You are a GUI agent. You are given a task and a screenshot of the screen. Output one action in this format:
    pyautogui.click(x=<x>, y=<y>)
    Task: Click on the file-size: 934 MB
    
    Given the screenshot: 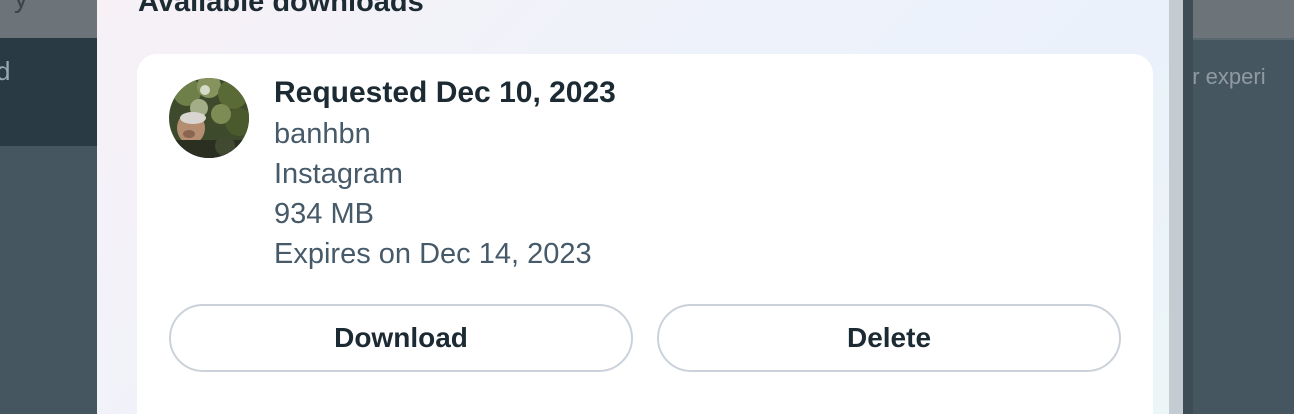 What is the action you would take?
    pyautogui.click(x=324, y=214)
    